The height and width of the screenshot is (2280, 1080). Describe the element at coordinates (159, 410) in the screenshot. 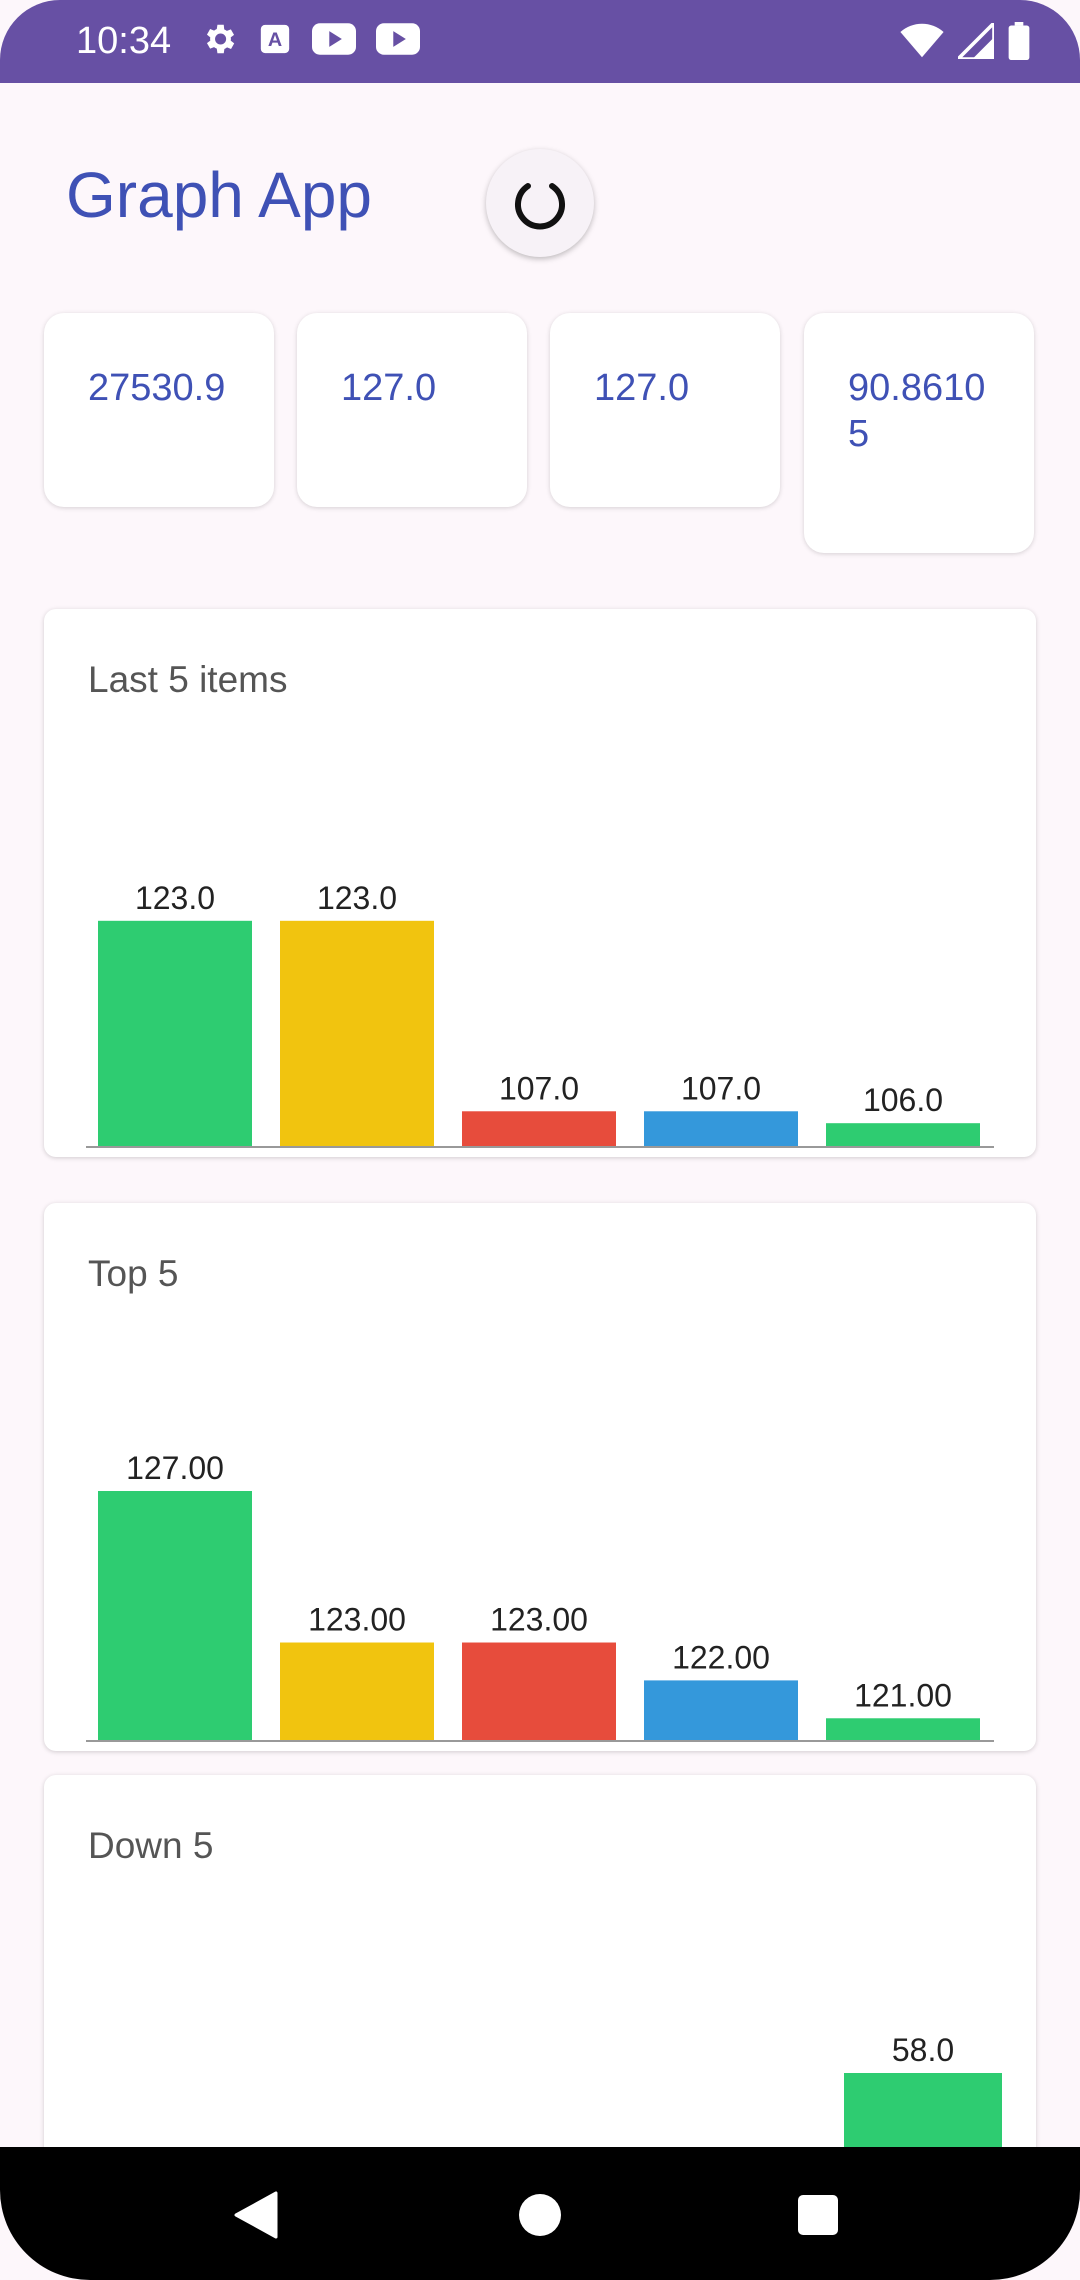

I see `stat-card-total: 27530.9` at that location.